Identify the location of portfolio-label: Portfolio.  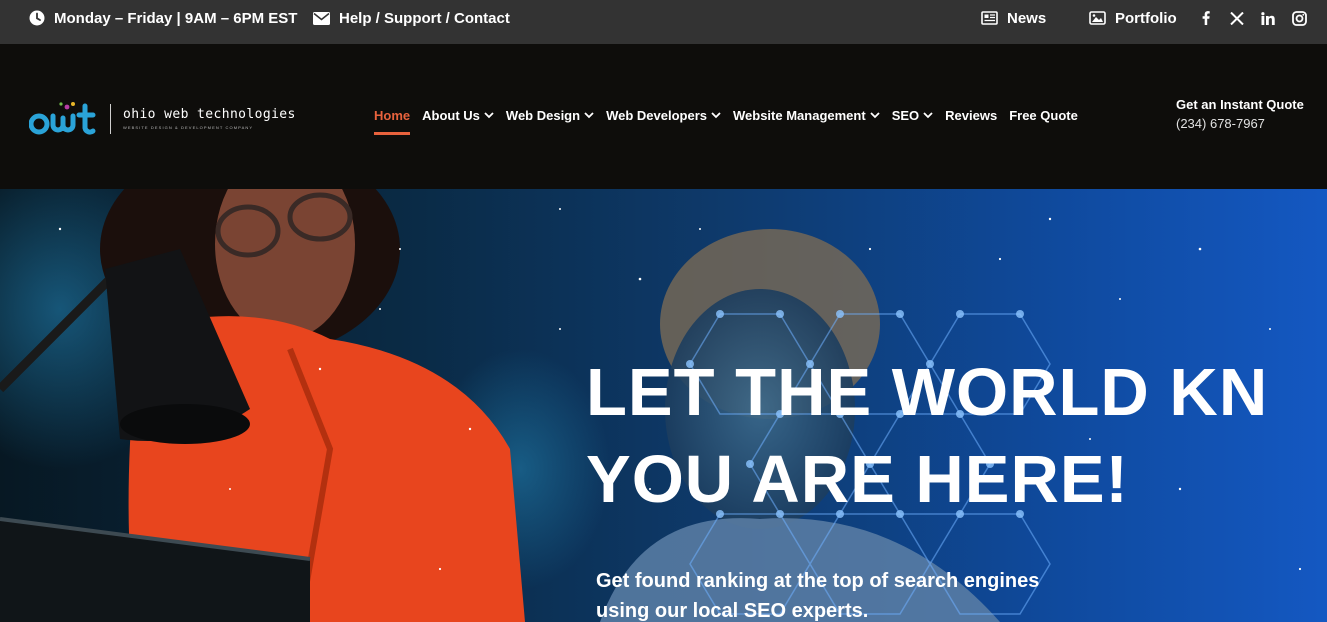
(1146, 18).